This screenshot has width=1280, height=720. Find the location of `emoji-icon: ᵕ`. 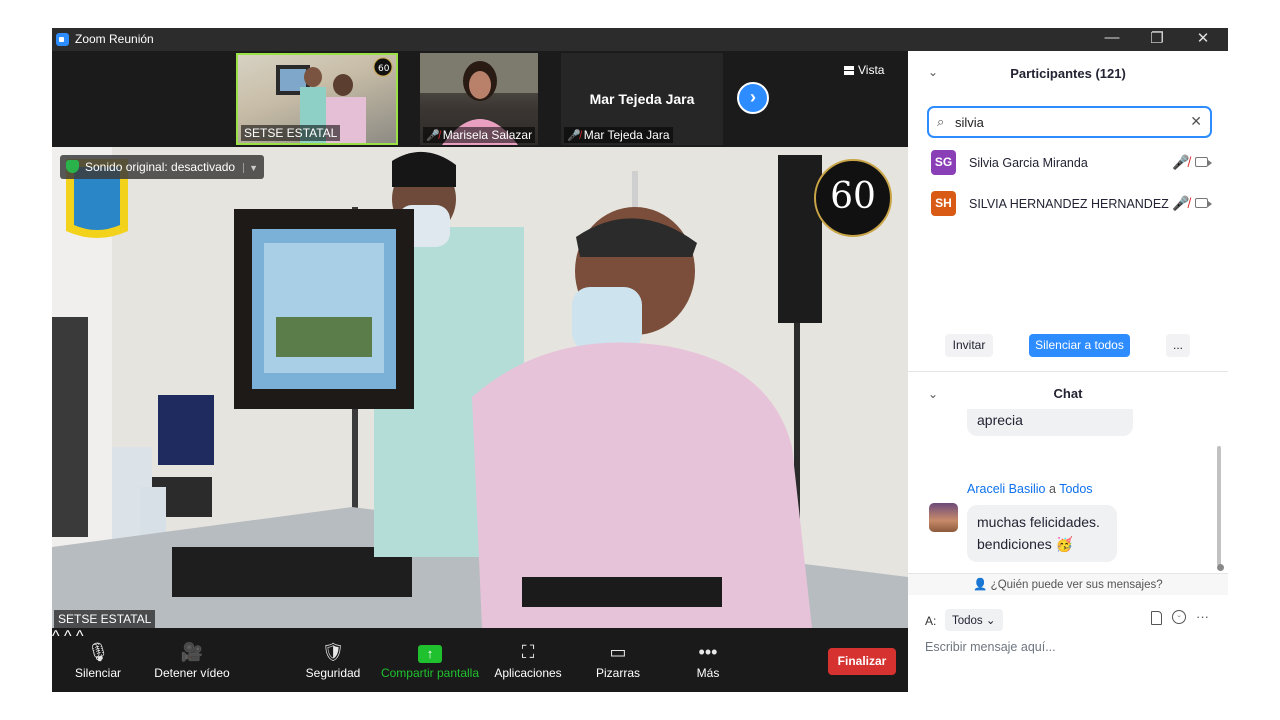

emoji-icon: ᵕ is located at coordinates (1179, 617).